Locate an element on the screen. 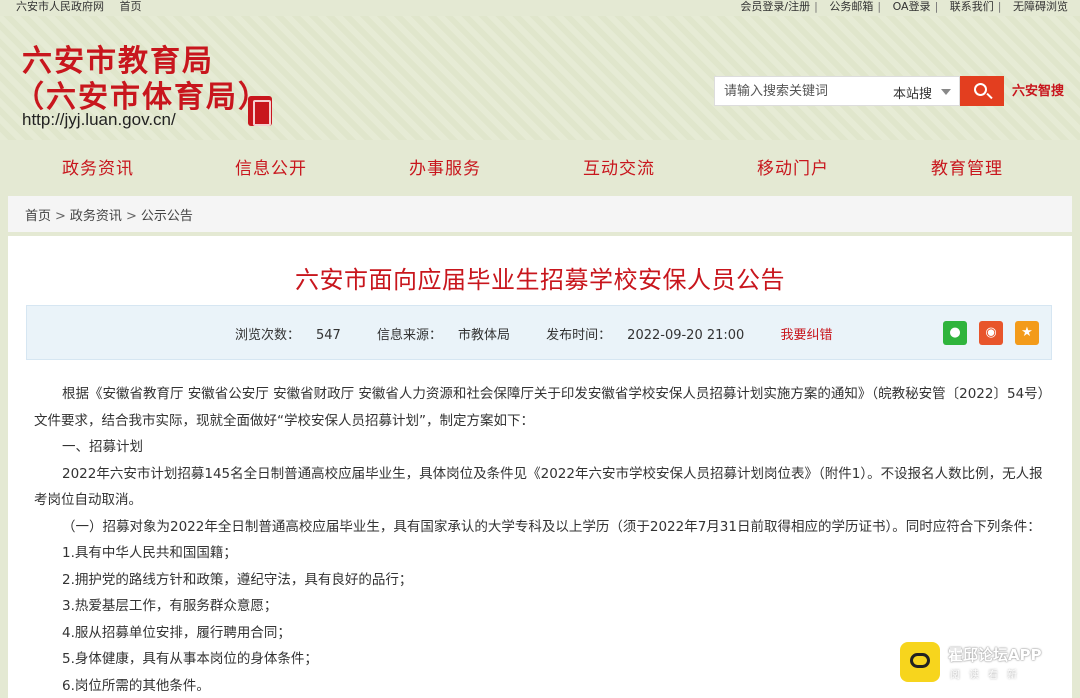 Image resolution: width=1080 pixels, height=698 pixels. wechat-icon: ● is located at coordinates (955, 332).